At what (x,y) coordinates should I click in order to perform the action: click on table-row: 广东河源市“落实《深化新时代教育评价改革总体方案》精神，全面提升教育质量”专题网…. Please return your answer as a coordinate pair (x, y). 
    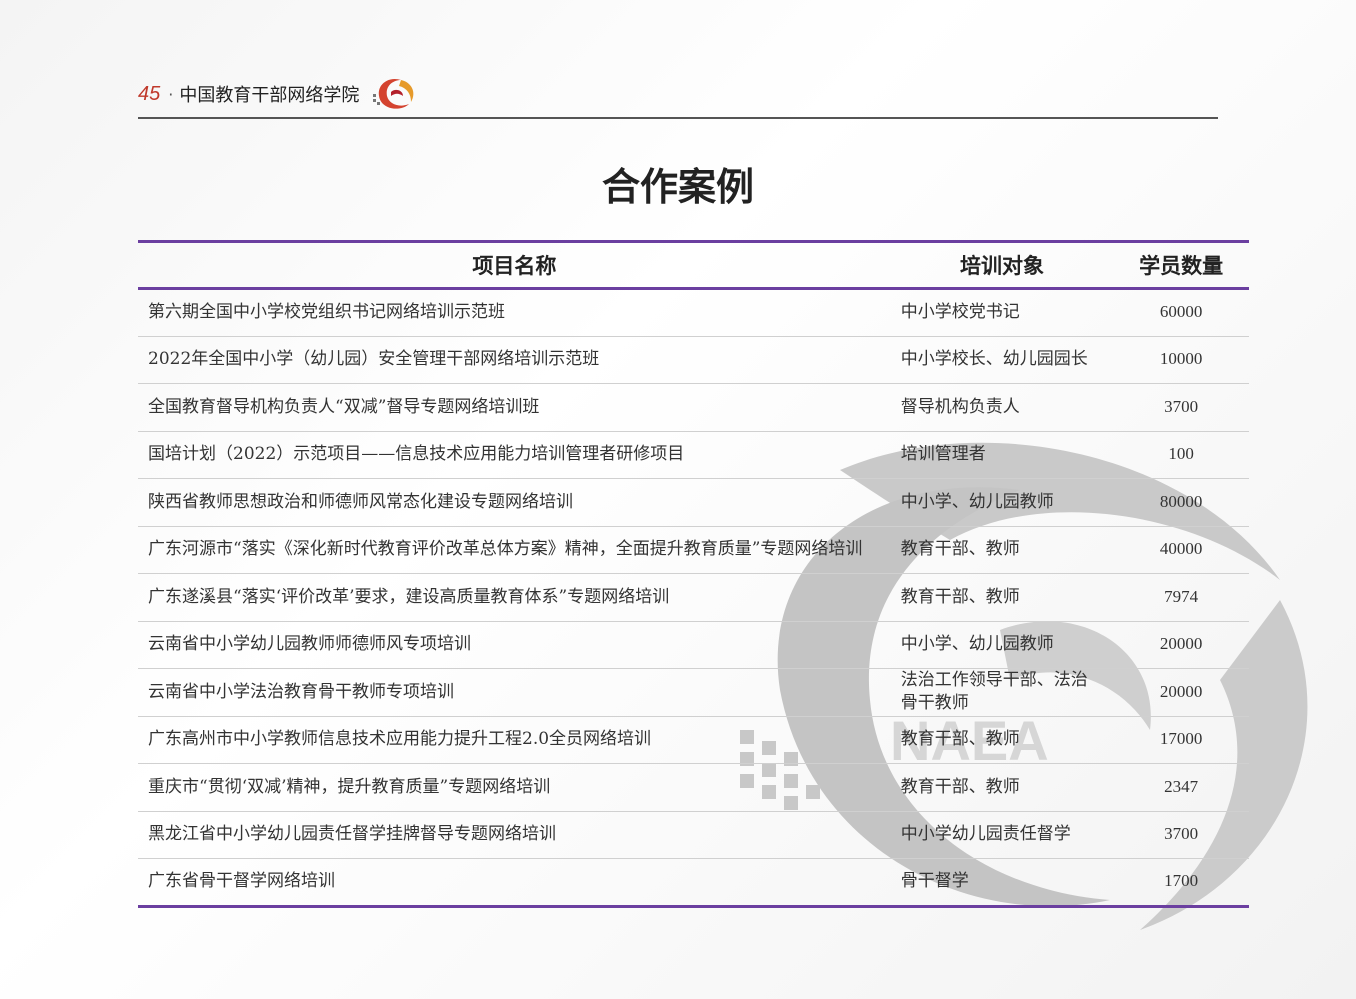
    Looking at the image, I should click on (693, 550).